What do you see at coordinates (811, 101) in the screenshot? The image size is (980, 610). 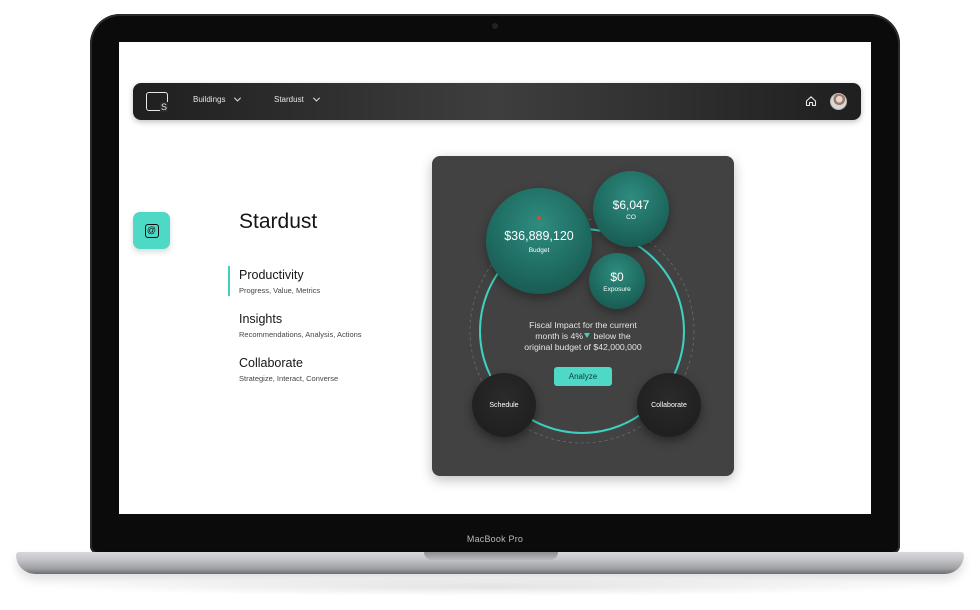 I see `home-icon` at bounding box center [811, 101].